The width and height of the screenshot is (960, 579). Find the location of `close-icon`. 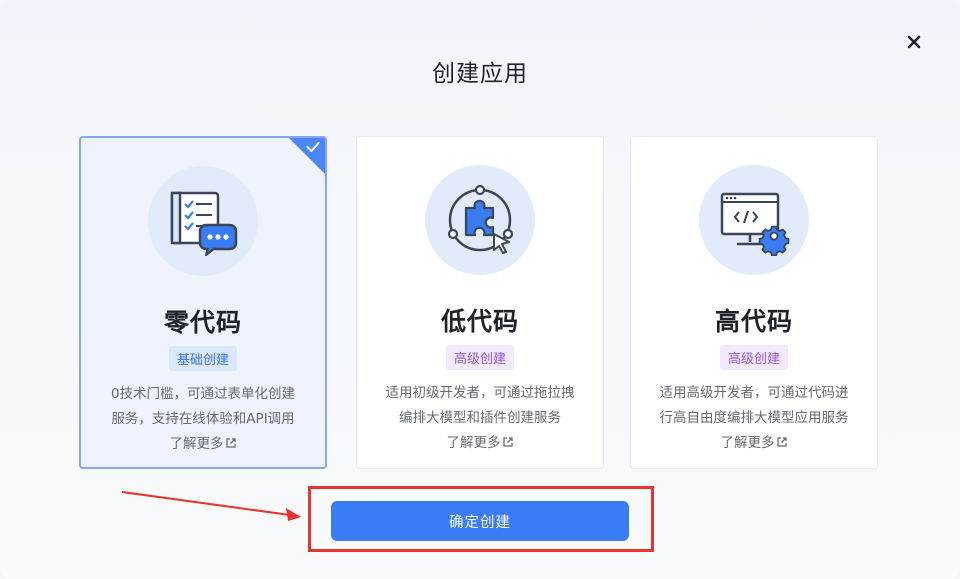

close-icon is located at coordinates (914, 42).